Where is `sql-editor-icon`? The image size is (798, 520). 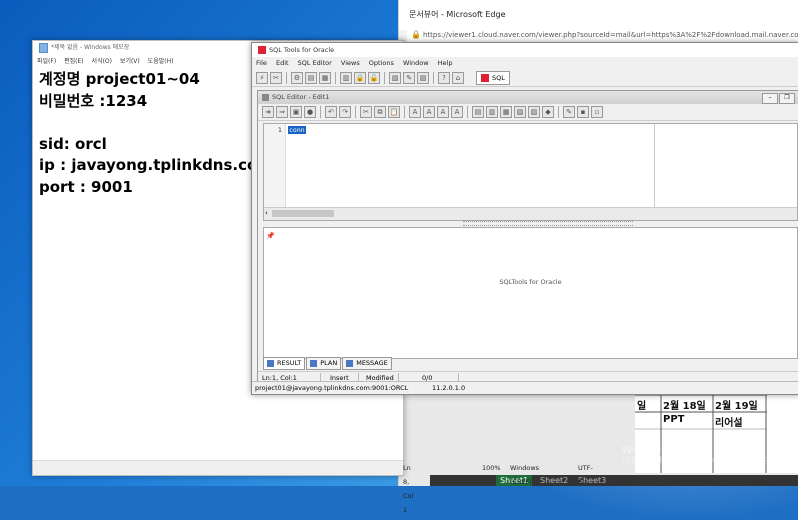 sql-editor-icon is located at coordinates (265, 97).